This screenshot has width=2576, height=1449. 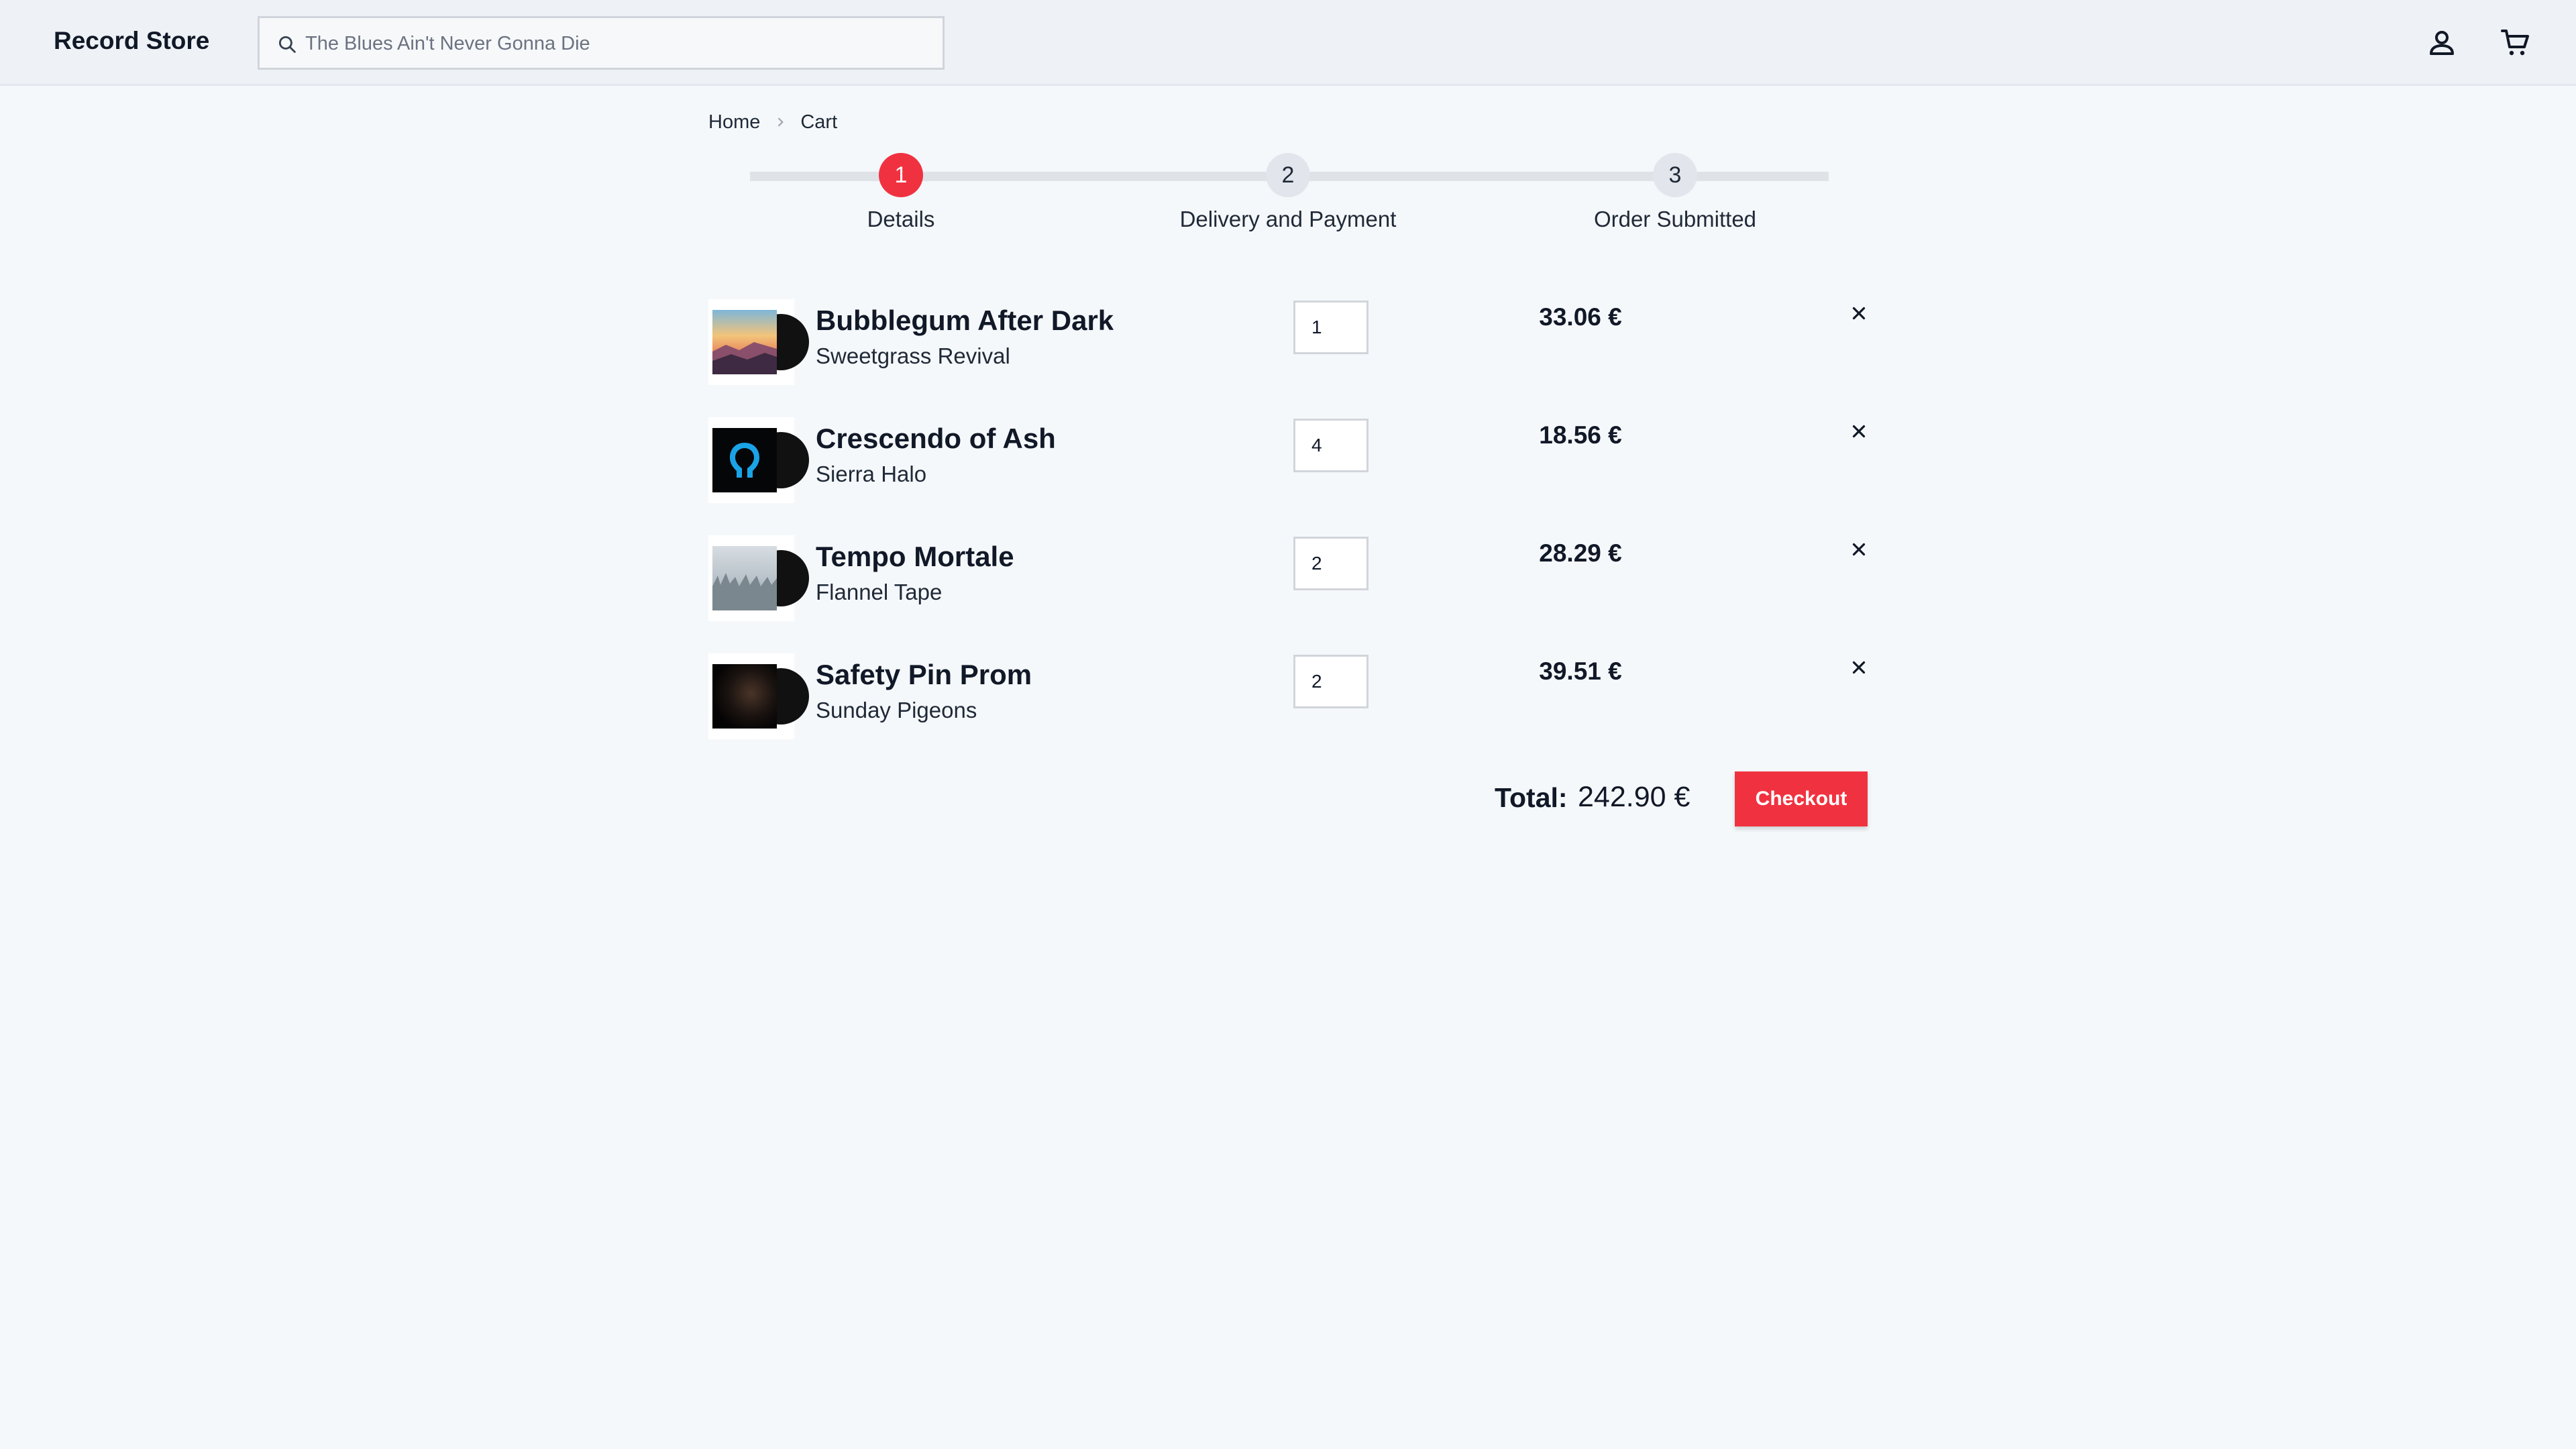 I want to click on album-title: Crescendo of Ash, so click(x=936, y=439).